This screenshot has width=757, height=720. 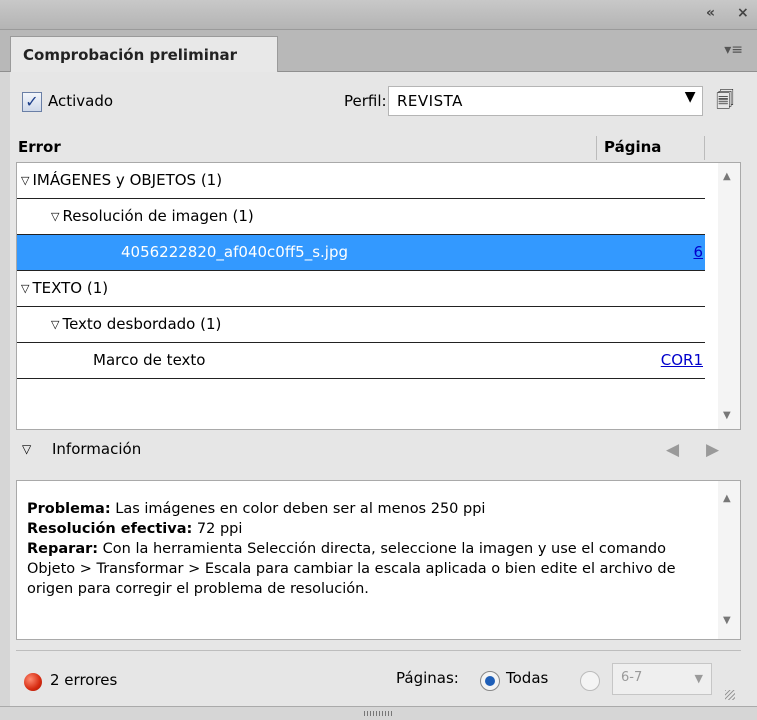 I want to click on resize-grip-icon, so click(x=730, y=695).